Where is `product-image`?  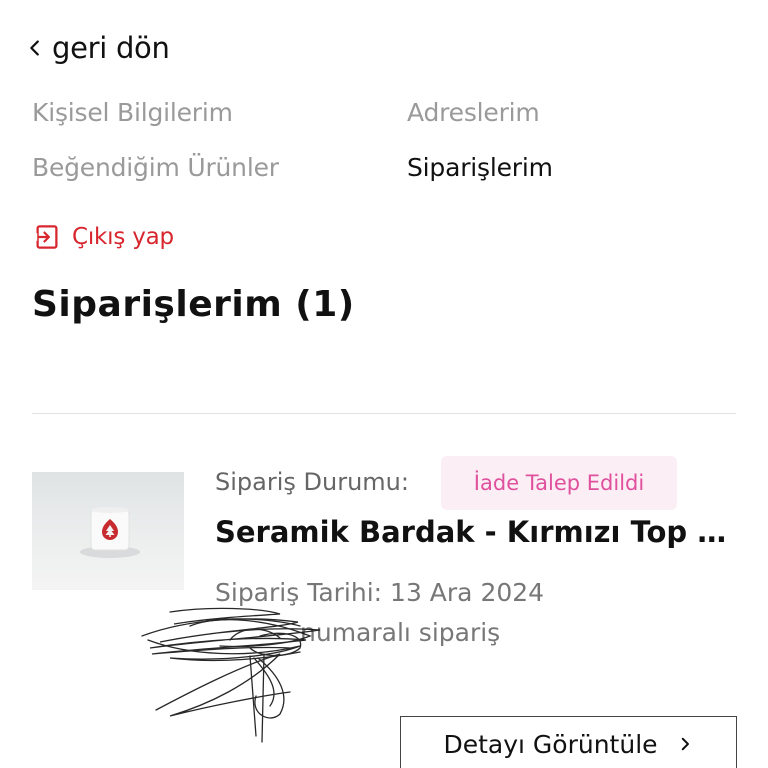
product-image is located at coordinates (108, 531).